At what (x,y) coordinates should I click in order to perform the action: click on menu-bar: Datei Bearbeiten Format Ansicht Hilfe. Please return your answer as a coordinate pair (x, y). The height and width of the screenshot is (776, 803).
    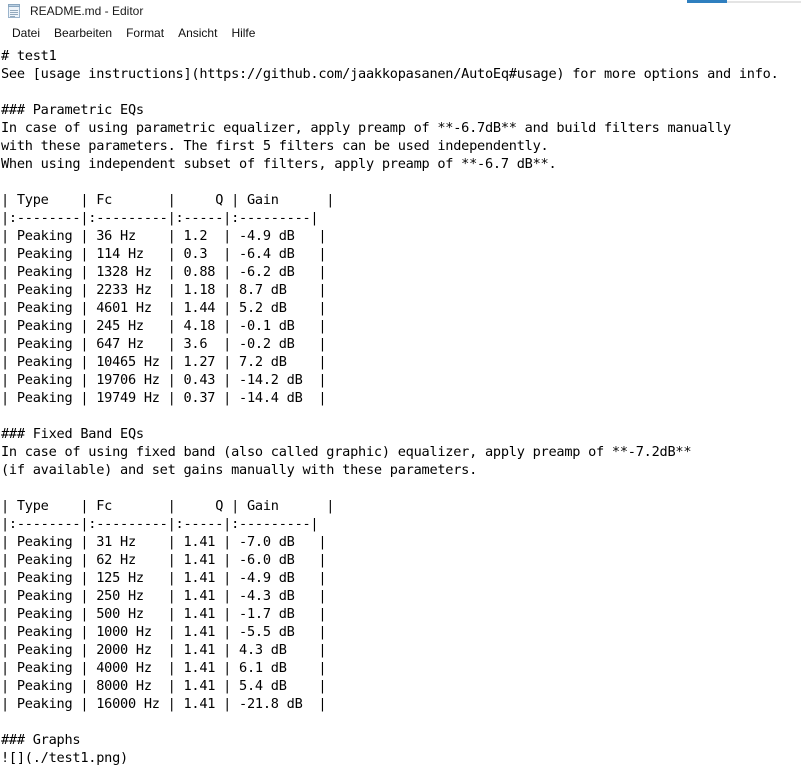
    Looking at the image, I should click on (401, 33).